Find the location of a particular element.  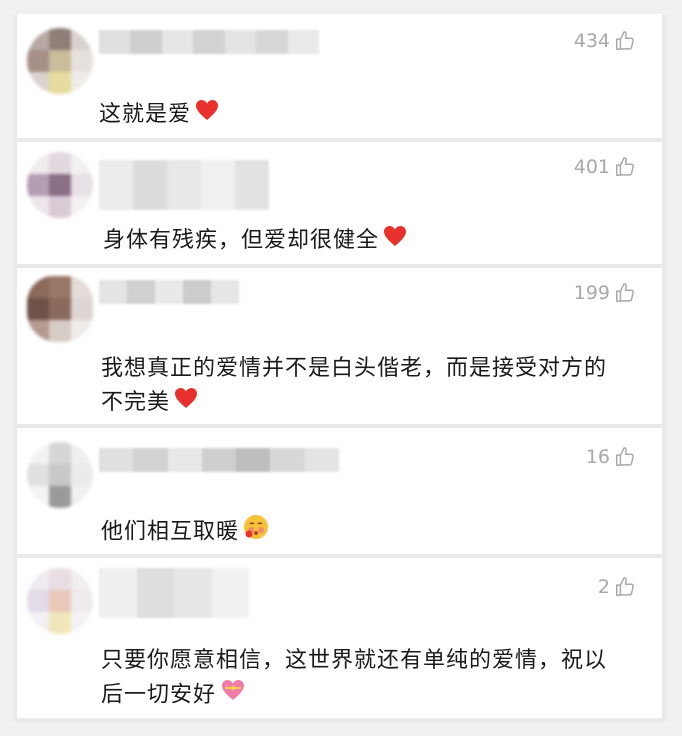

like-count: 401 is located at coordinates (591, 167).